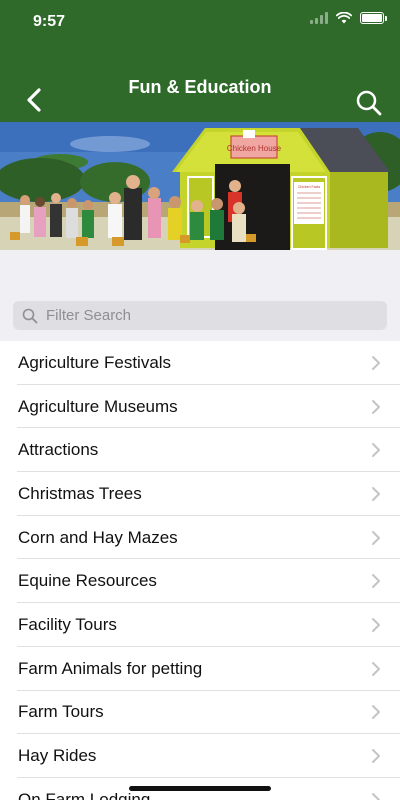 The width and height of the screenshot is (400, 800). What do you see at coordinates (200, 712) in the screenshot?
I see `list-item: Farm Tours` at bounding box center [200, 712].